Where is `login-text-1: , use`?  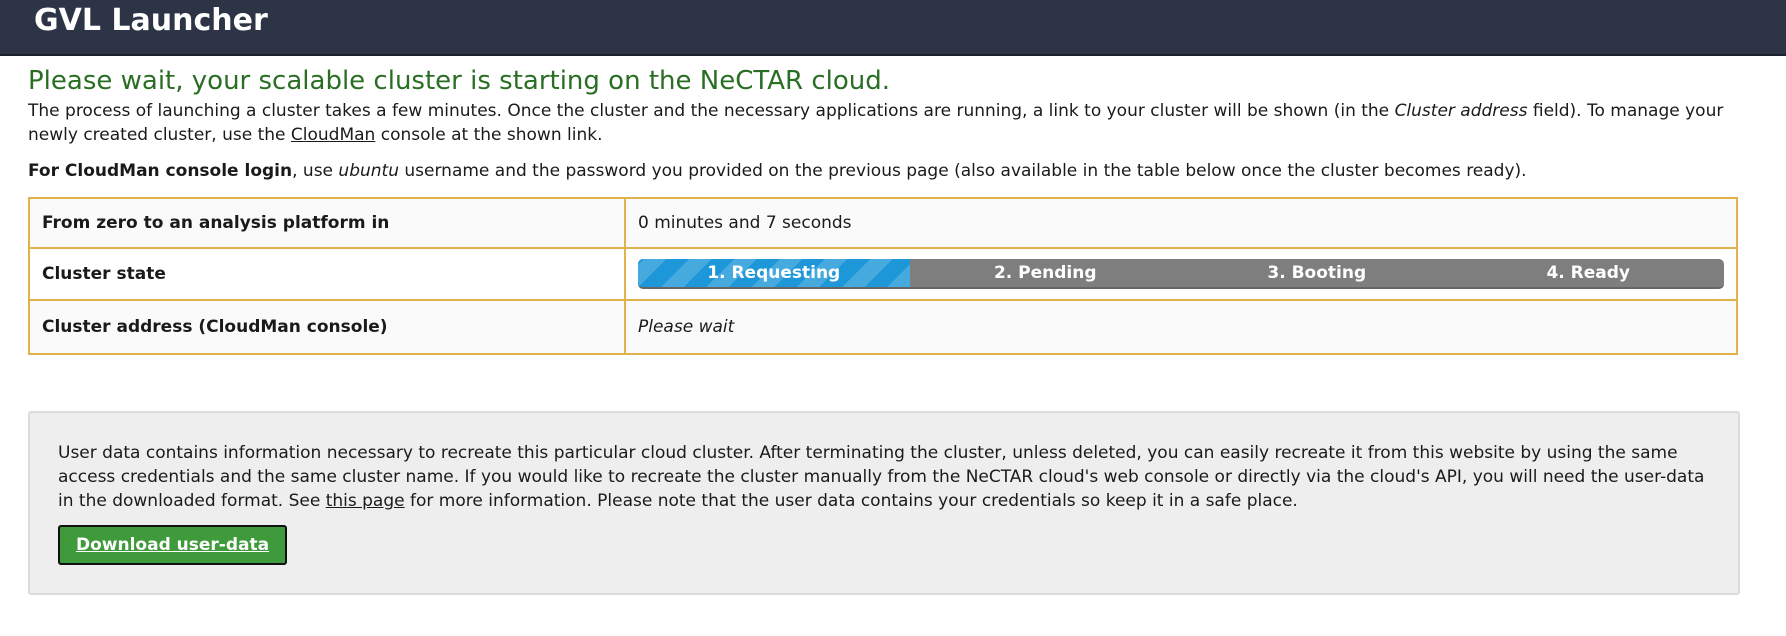 login-text-1: , use is located at coordinates (315, 171).